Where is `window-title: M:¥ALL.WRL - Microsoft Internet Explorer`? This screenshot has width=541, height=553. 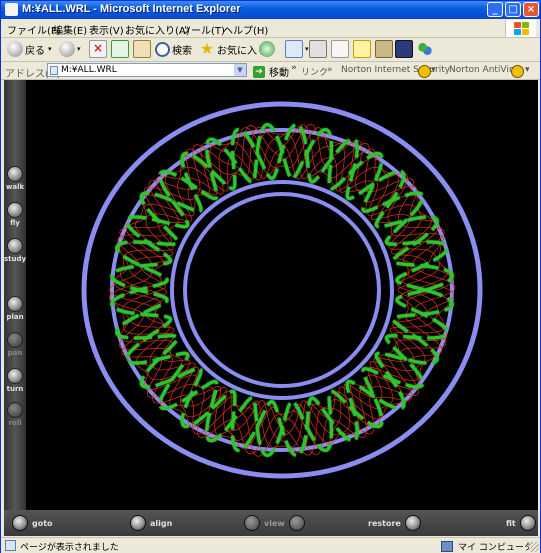
window-title: M:¥ALL.WRL - Microsoft Internet Explorer is located at coordinates (131, 9).